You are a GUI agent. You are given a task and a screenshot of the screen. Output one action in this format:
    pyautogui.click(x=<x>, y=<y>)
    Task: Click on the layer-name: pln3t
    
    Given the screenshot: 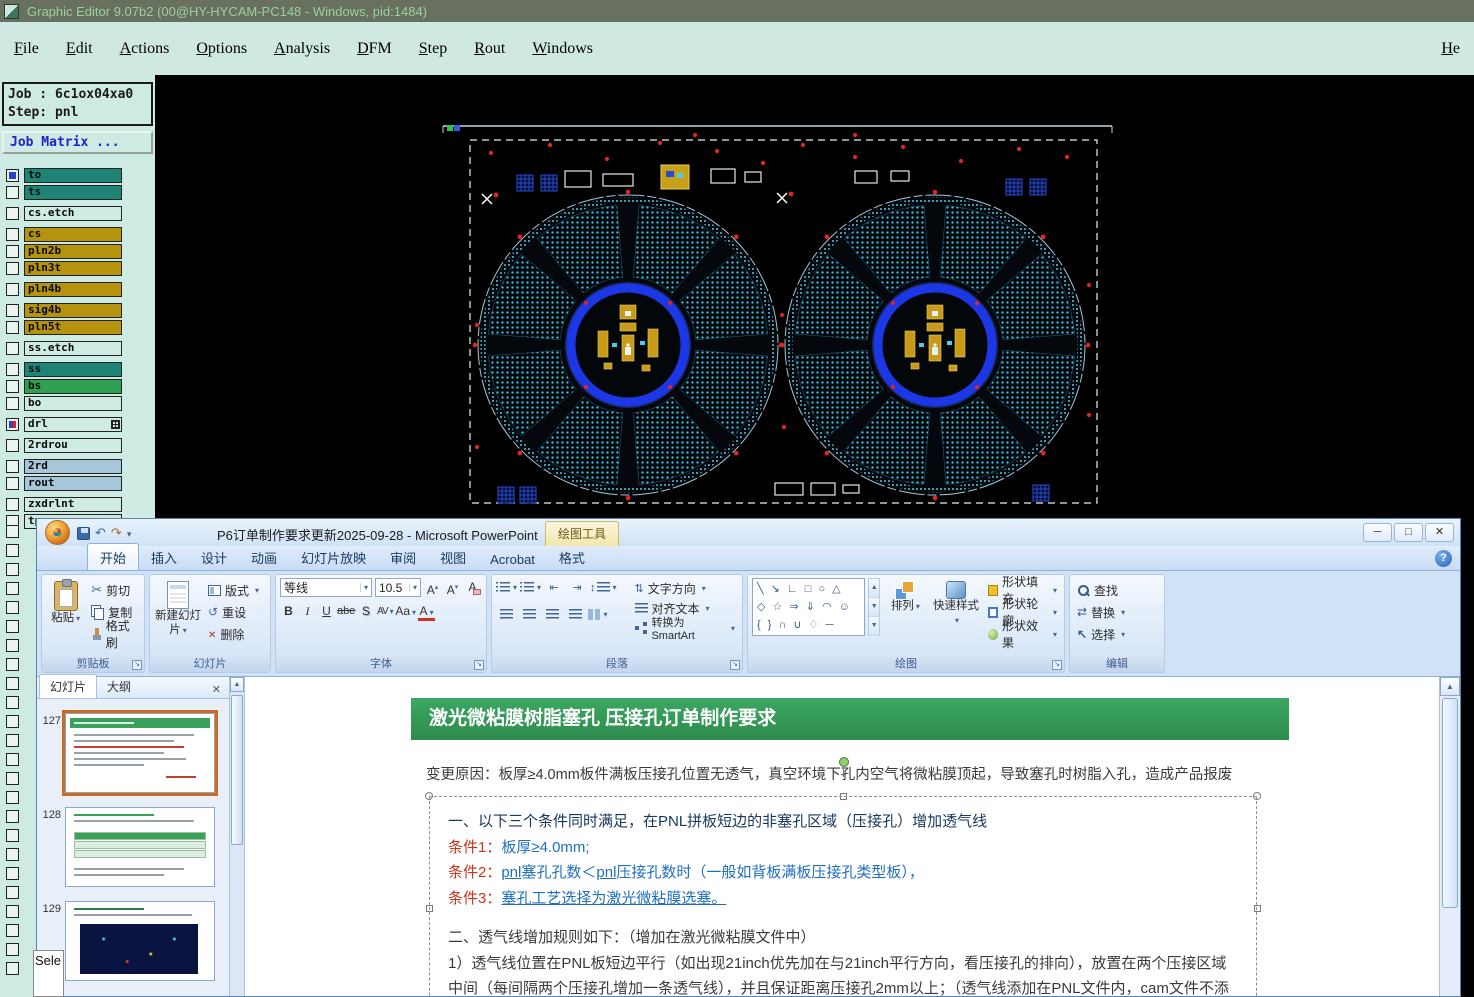 What is the action you would take?
    pyautogui.click(x=73, y=268)
    